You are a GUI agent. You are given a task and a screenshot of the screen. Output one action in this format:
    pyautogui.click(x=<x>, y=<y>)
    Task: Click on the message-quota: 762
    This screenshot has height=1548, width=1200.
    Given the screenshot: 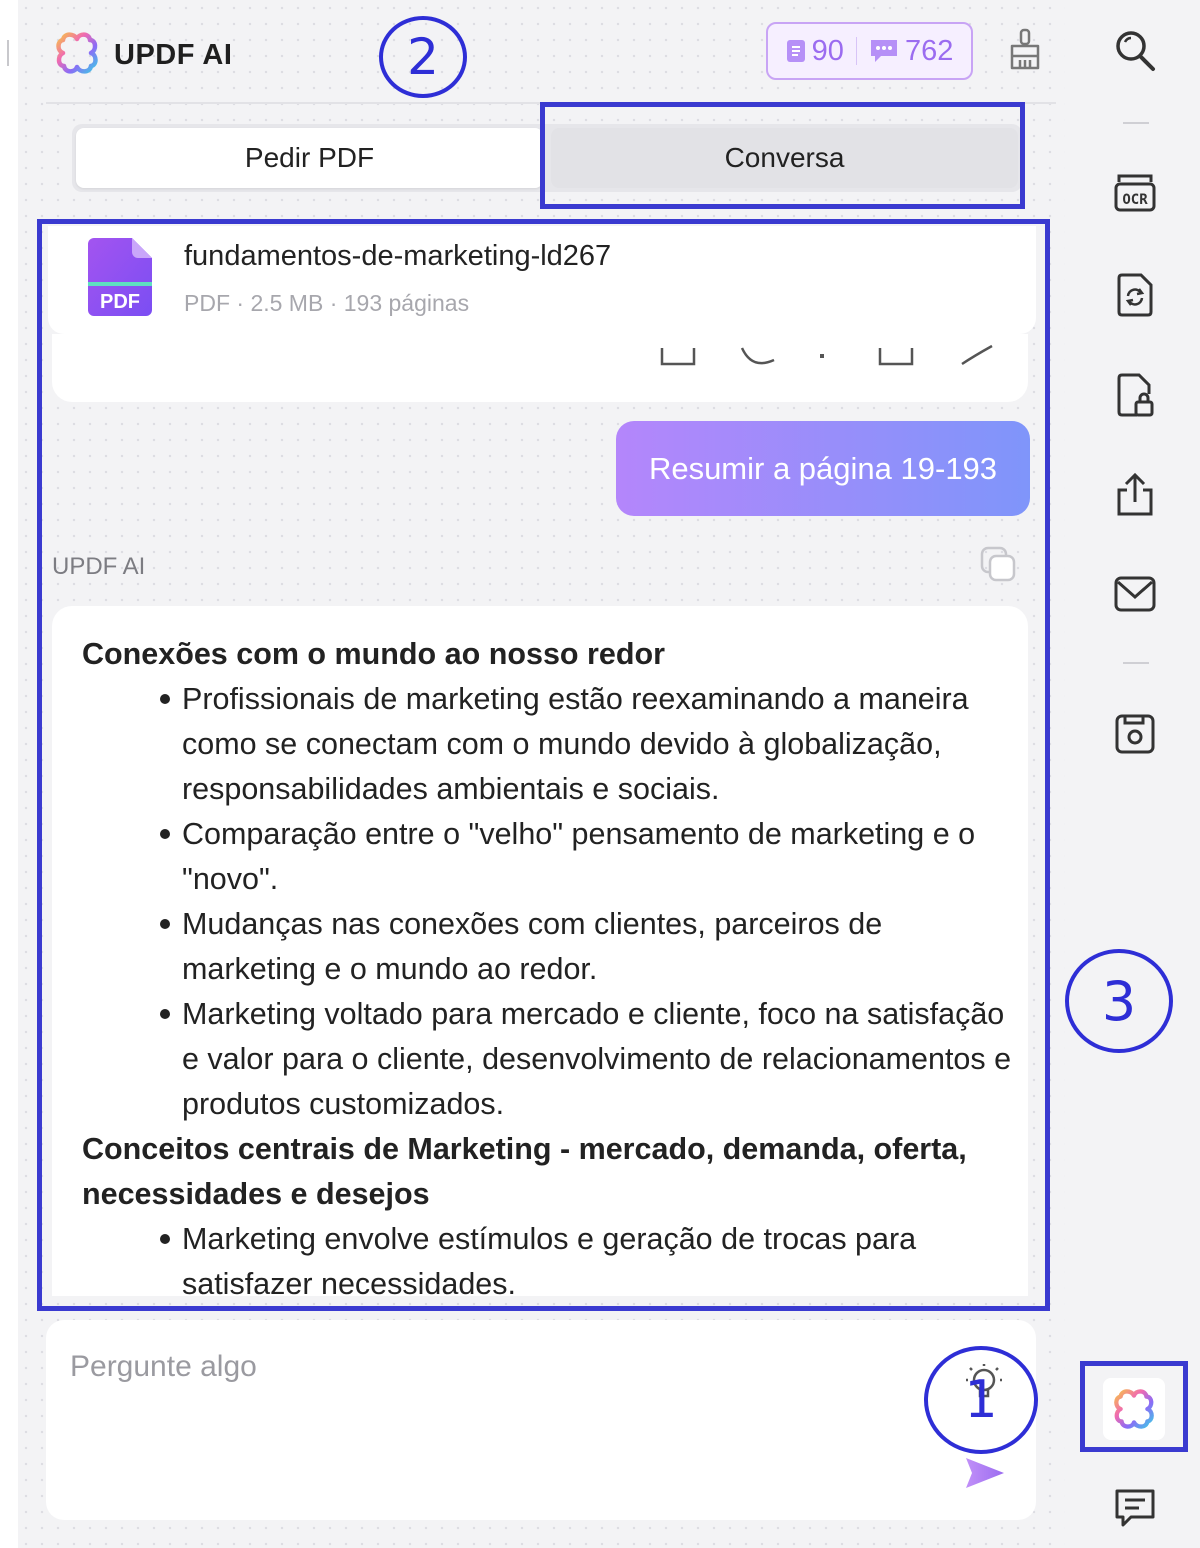 What is the action you would take?
    pyautogui.click(x=911, y=51)
    